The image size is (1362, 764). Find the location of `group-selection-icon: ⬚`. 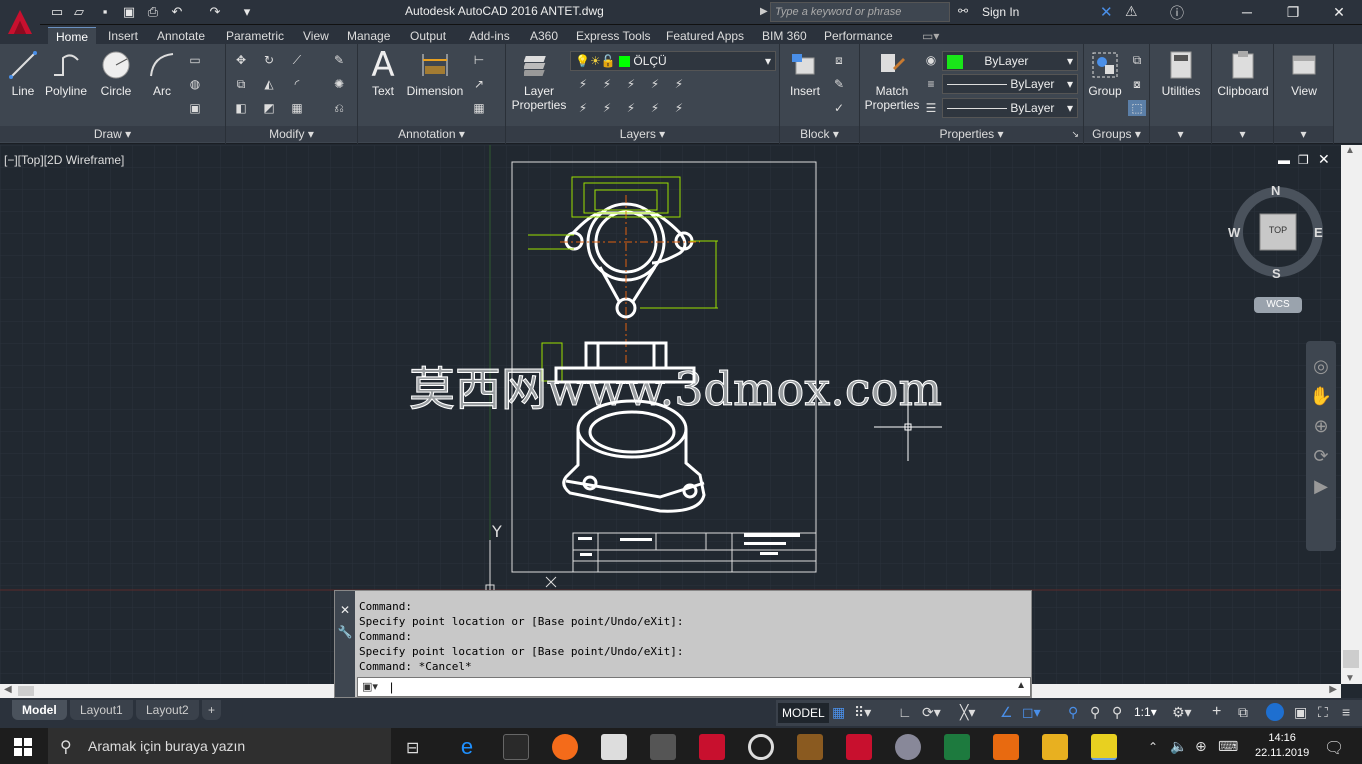

group-selection-icon: ⬚ is located at coordinates (1137, 108).